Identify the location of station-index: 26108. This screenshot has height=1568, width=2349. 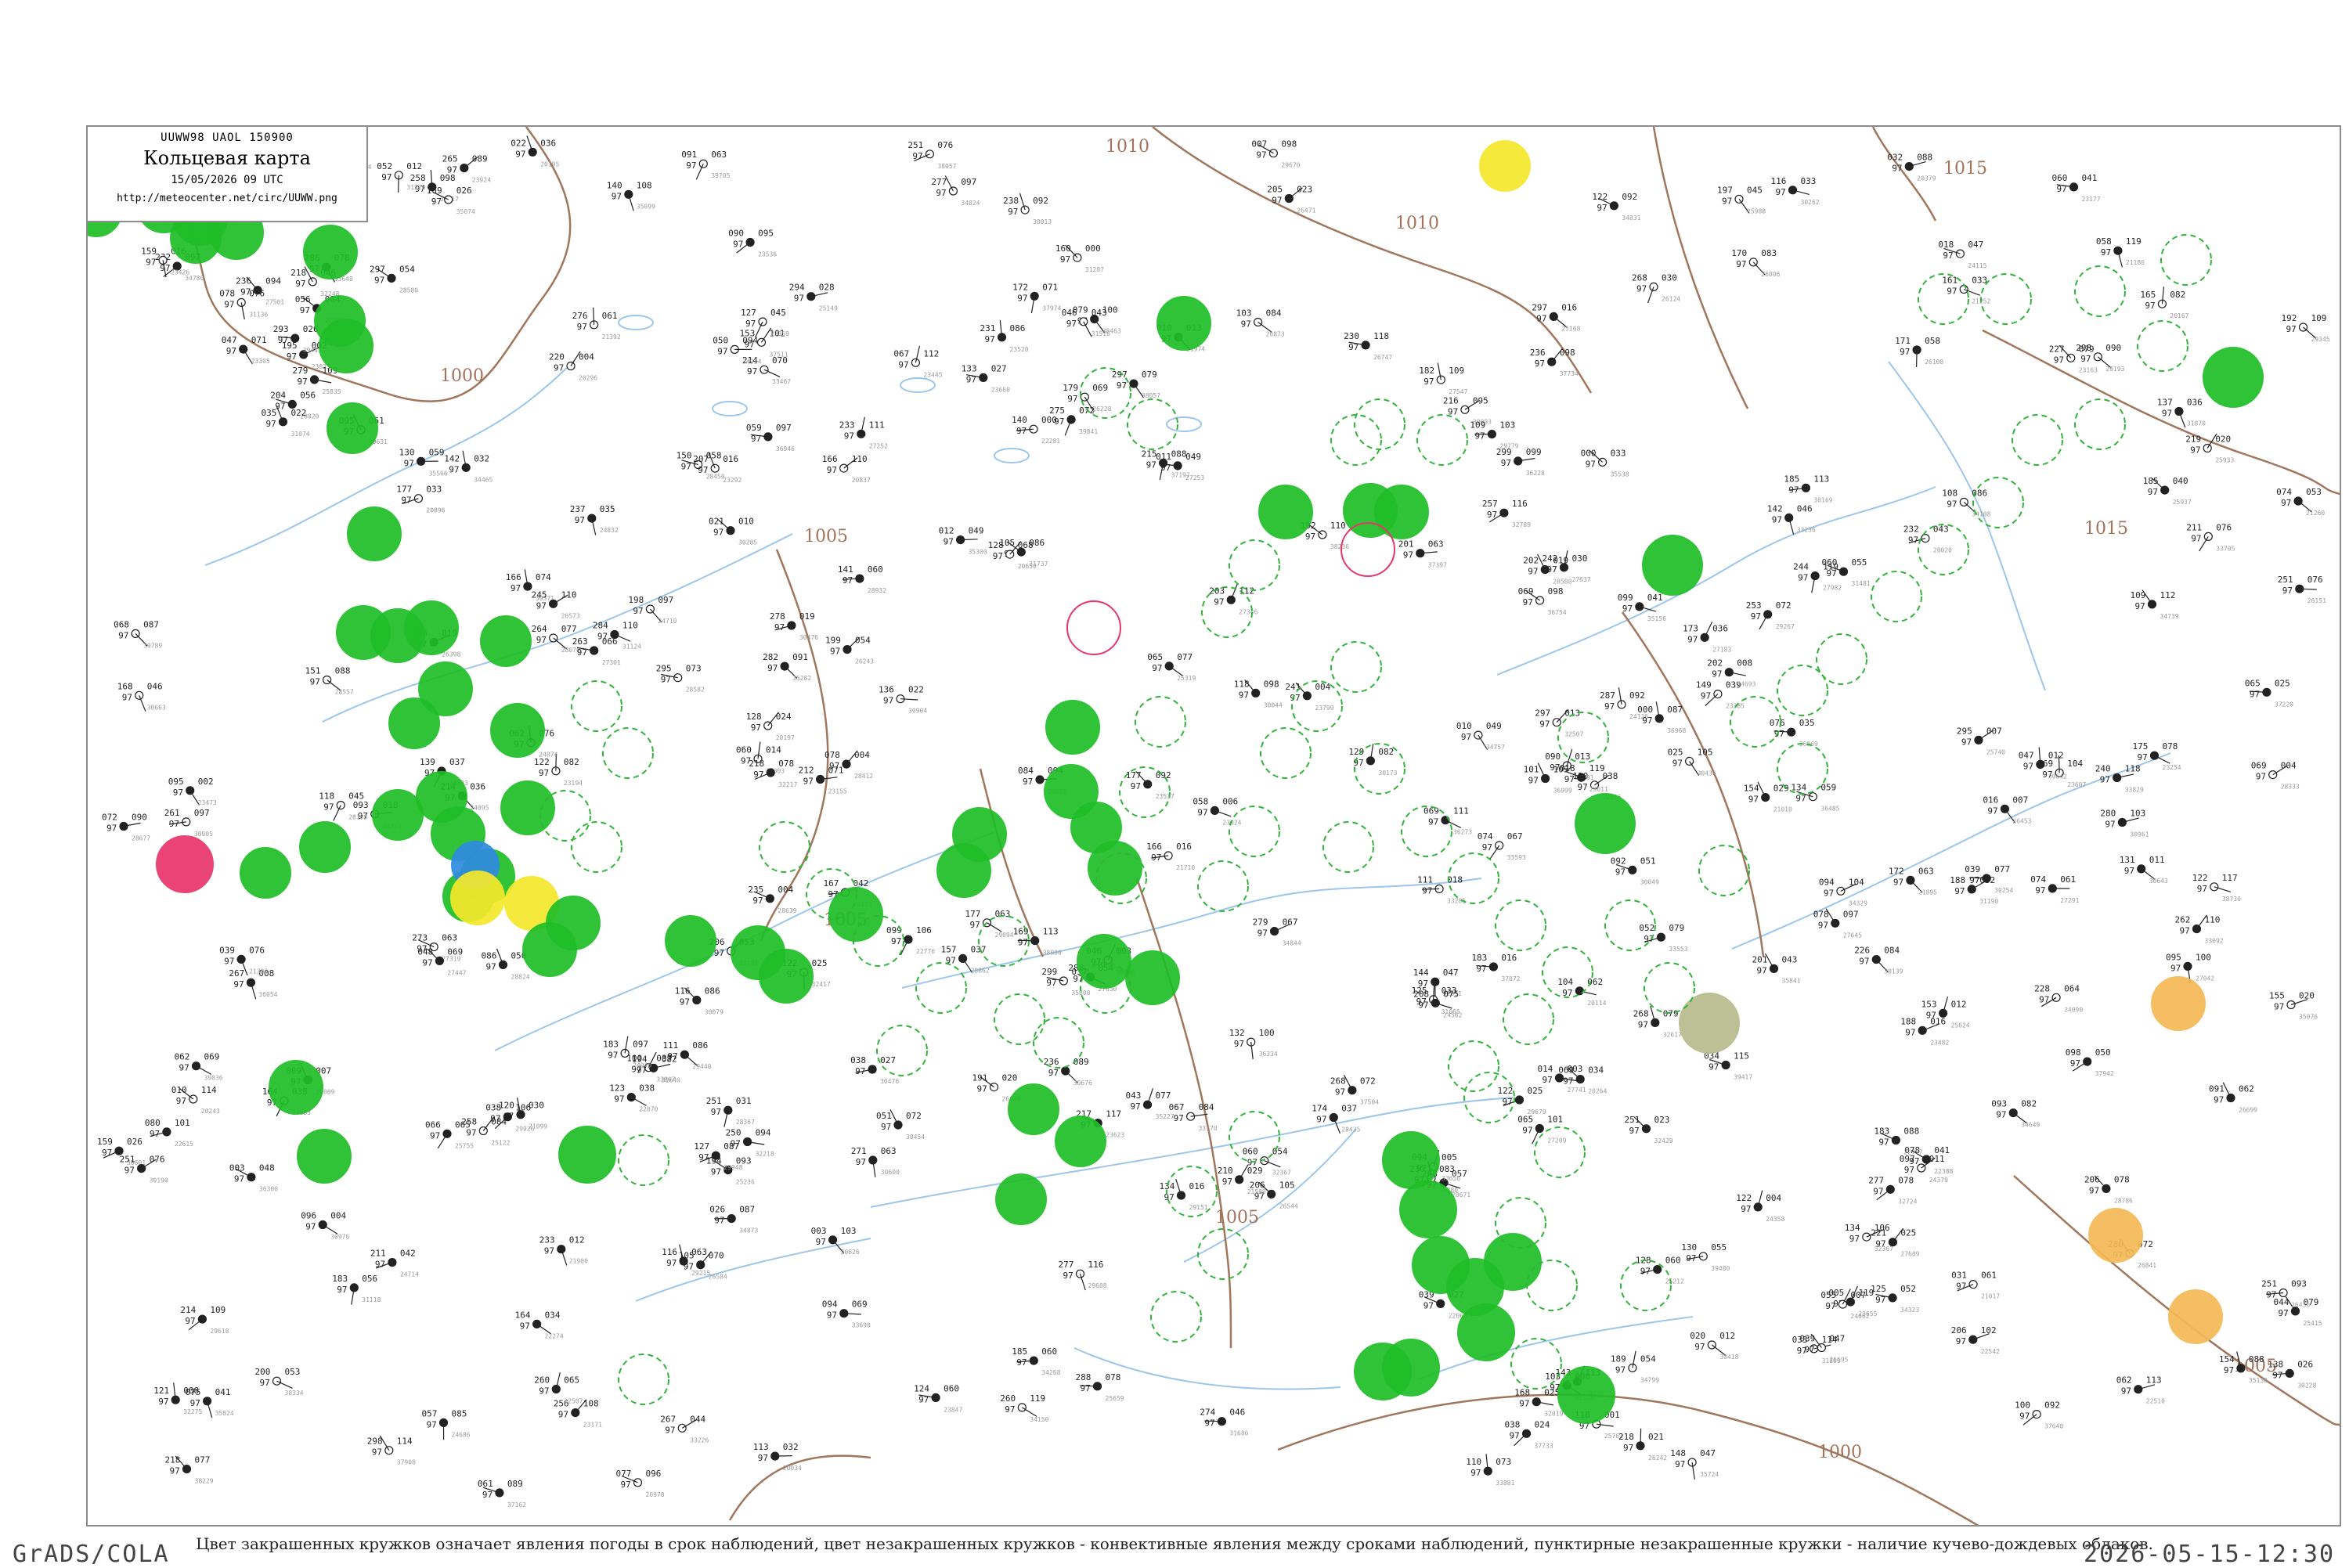
(1934, 362).